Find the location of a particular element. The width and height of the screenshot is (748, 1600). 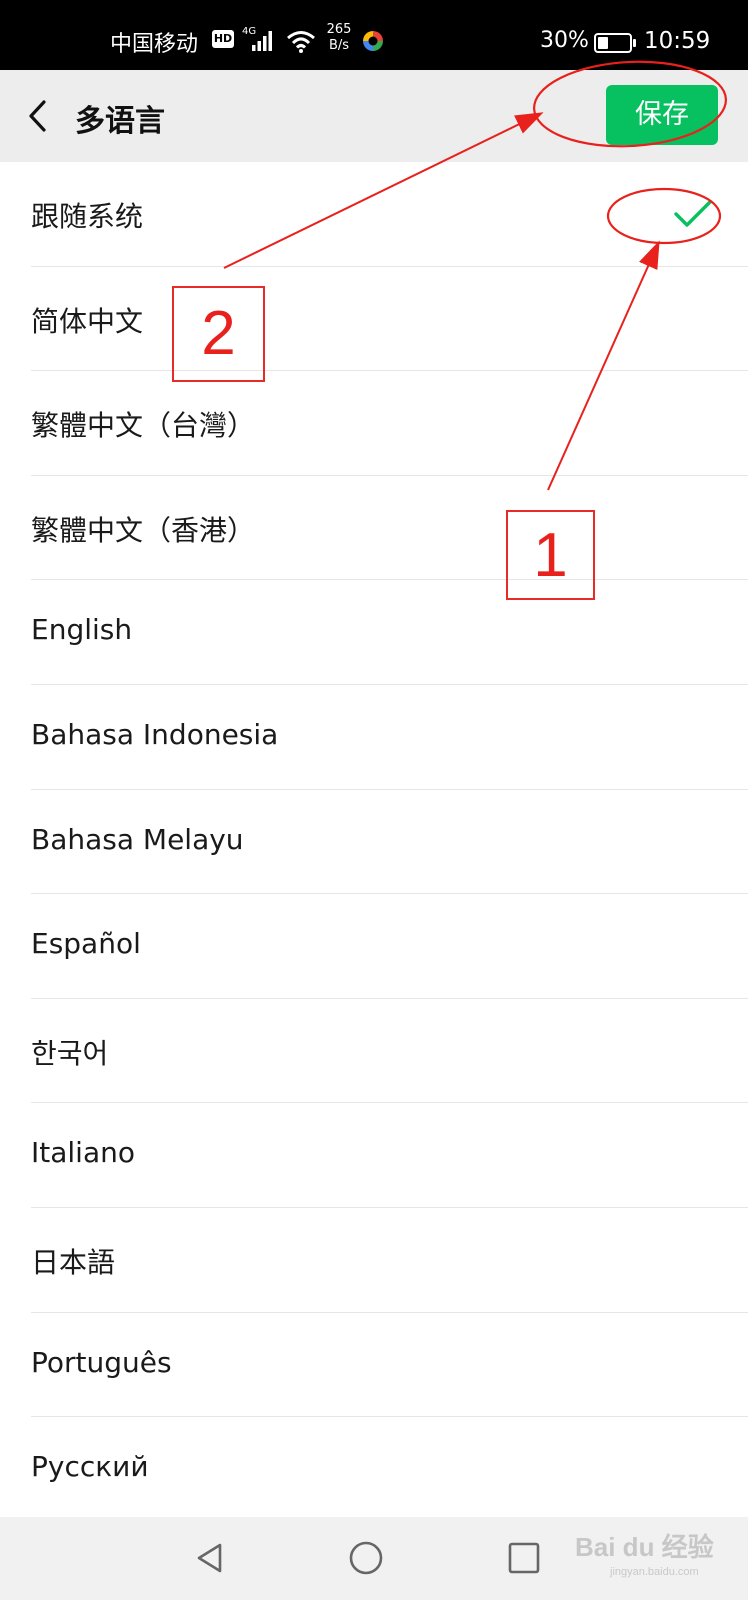

language-option: English is located at coordinates (374, 632).